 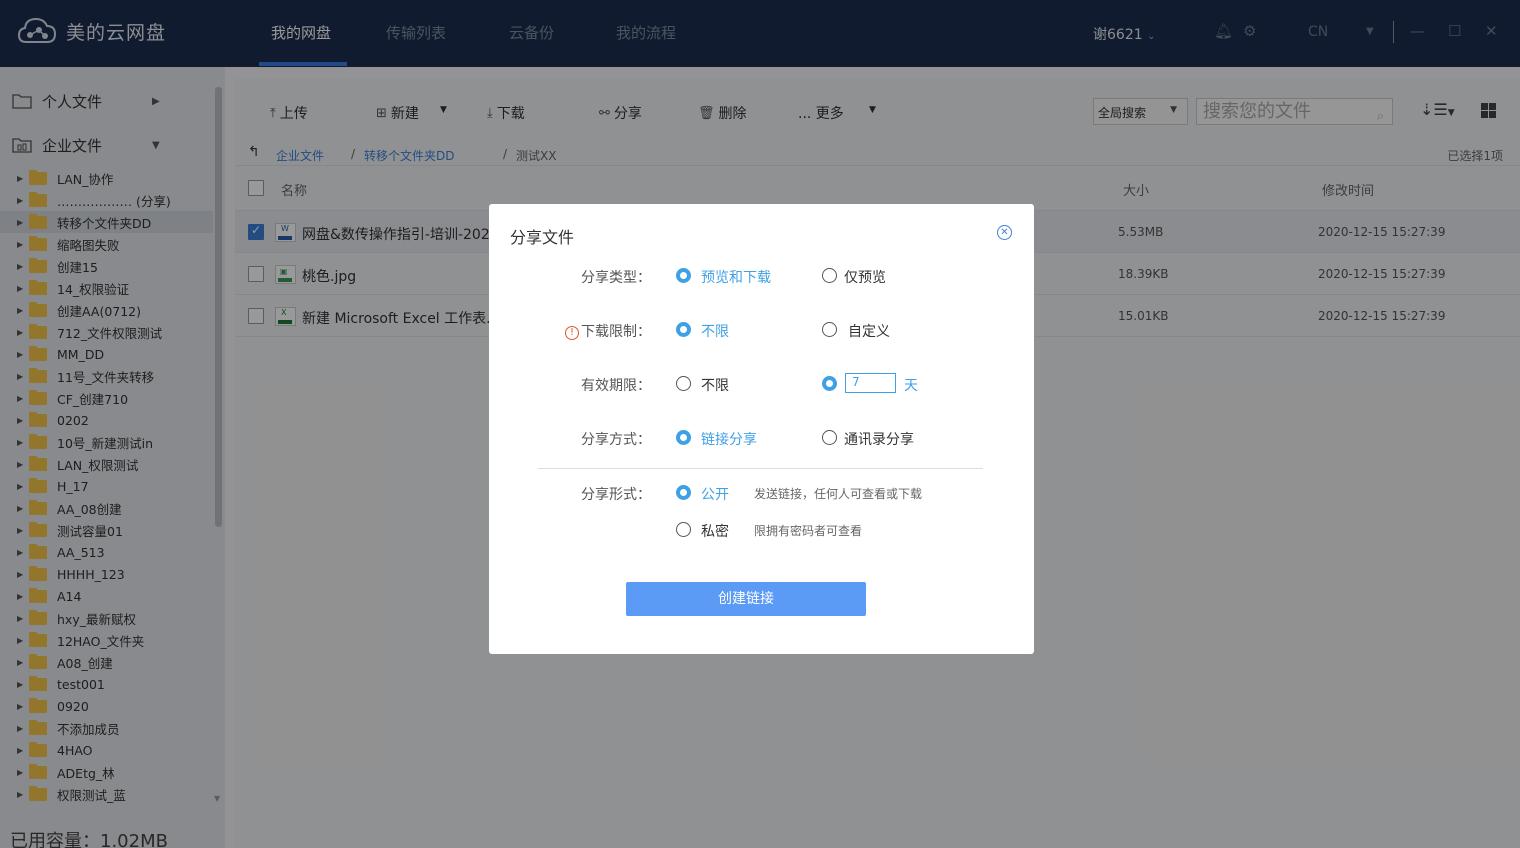 I want to click on option-download-custom: 自定义, so click(x=869, y=331).